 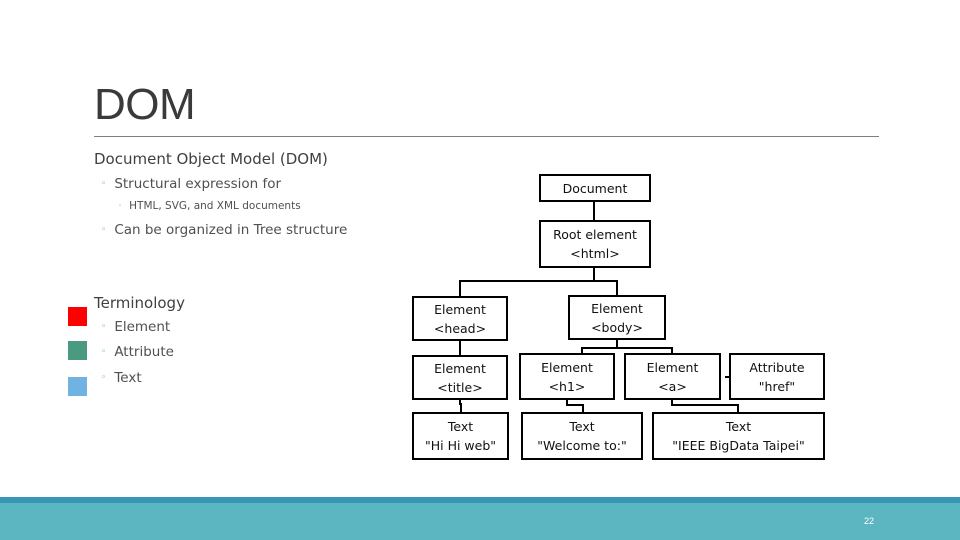 I want to click on node-value: "IEEE BigData Taipei", so click(x=738, y=445).